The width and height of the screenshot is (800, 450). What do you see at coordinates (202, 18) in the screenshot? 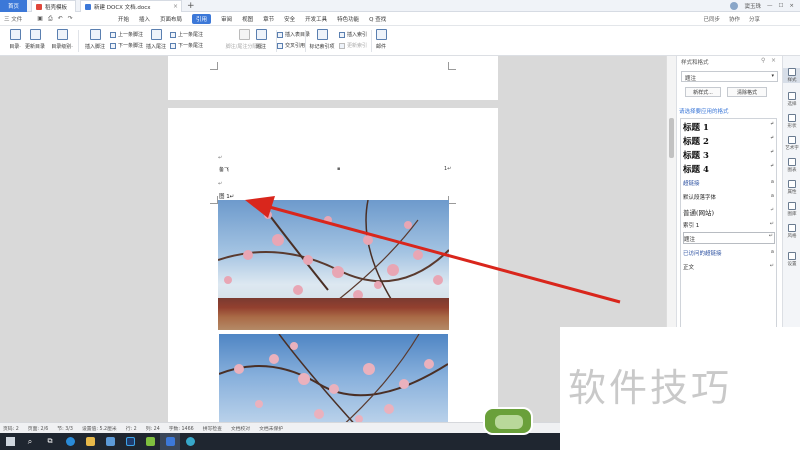
I see `menu-item-references: 引用` at bounding box center [202, 18].